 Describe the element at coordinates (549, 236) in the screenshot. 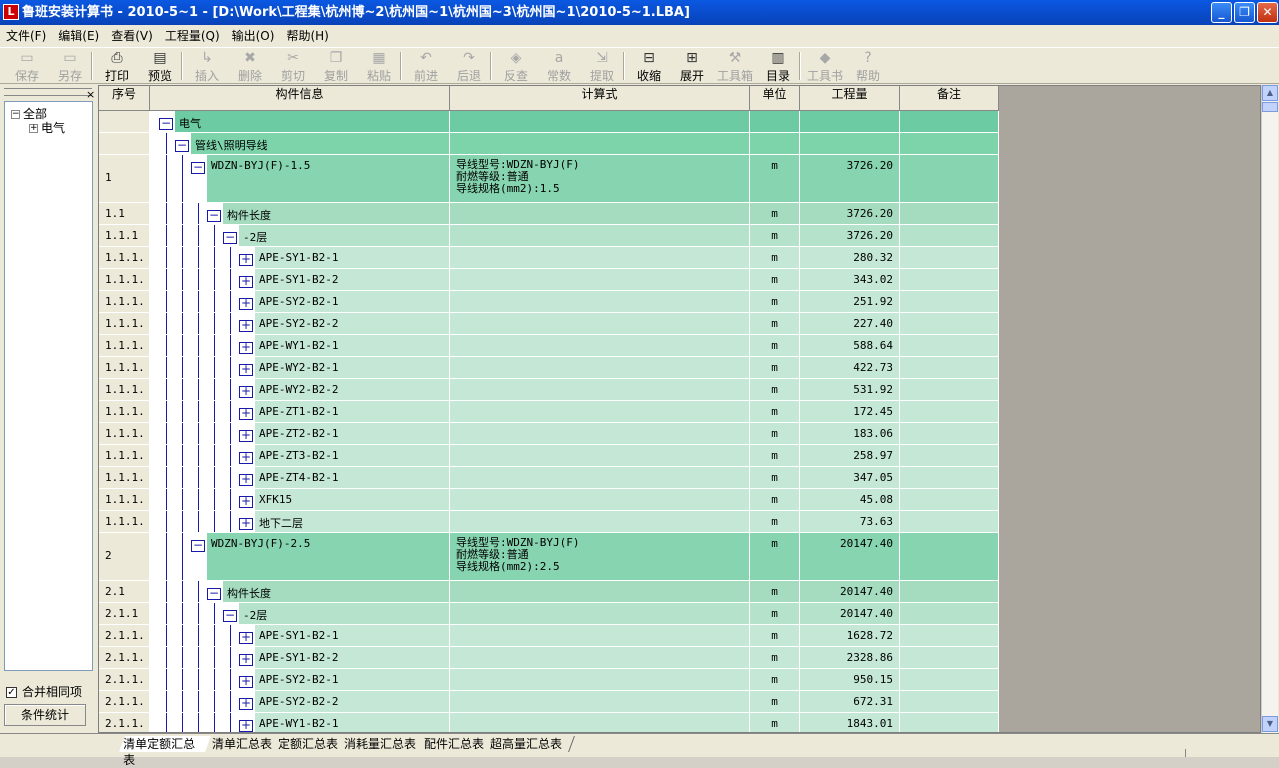

I see `table-row: 1.1.1− -2层 m 3726.20` at that location.